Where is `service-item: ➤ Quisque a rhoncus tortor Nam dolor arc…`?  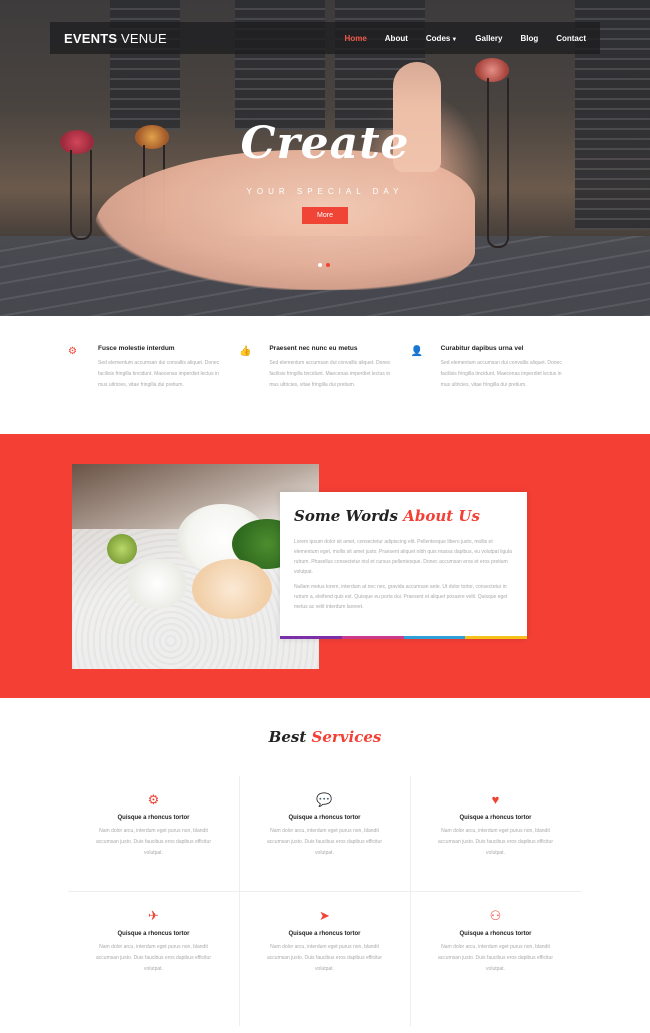 service-item: ➤ Quisque a rhoncus tortor Nam dolor arc… is located at coordinates (324, 941).